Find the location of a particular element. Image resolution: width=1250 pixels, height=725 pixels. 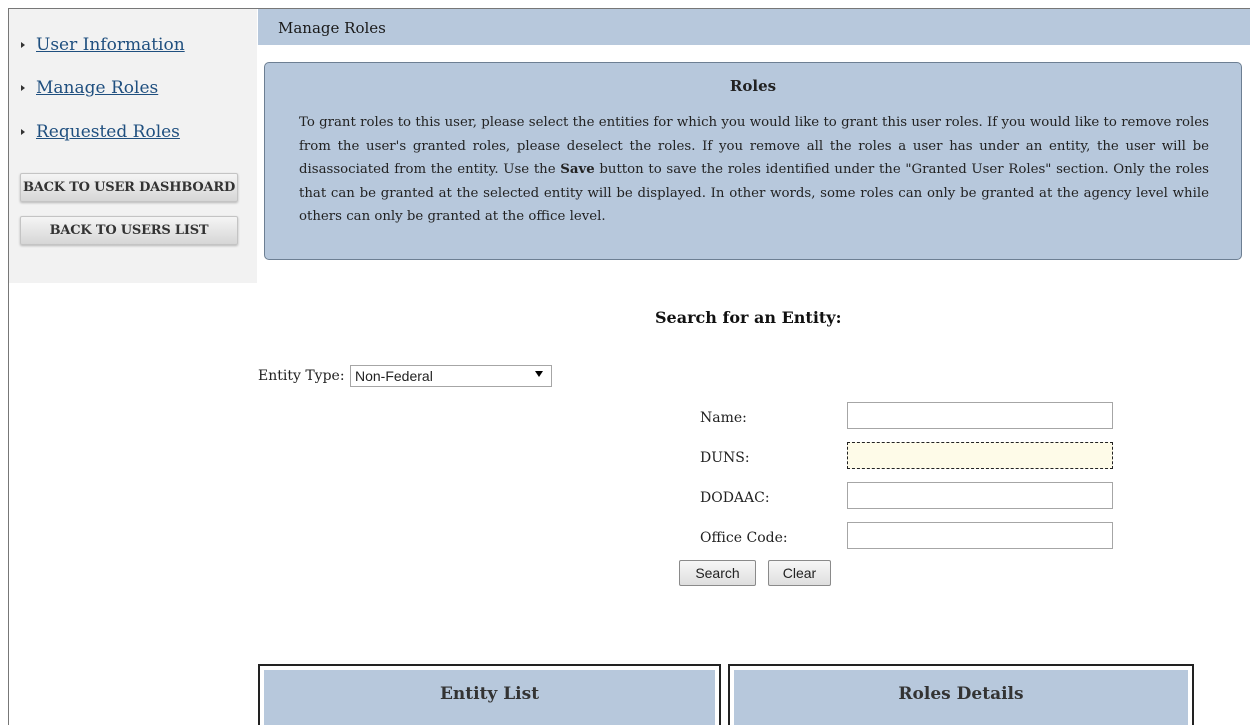

name-input is located at coordinates (980, 415).